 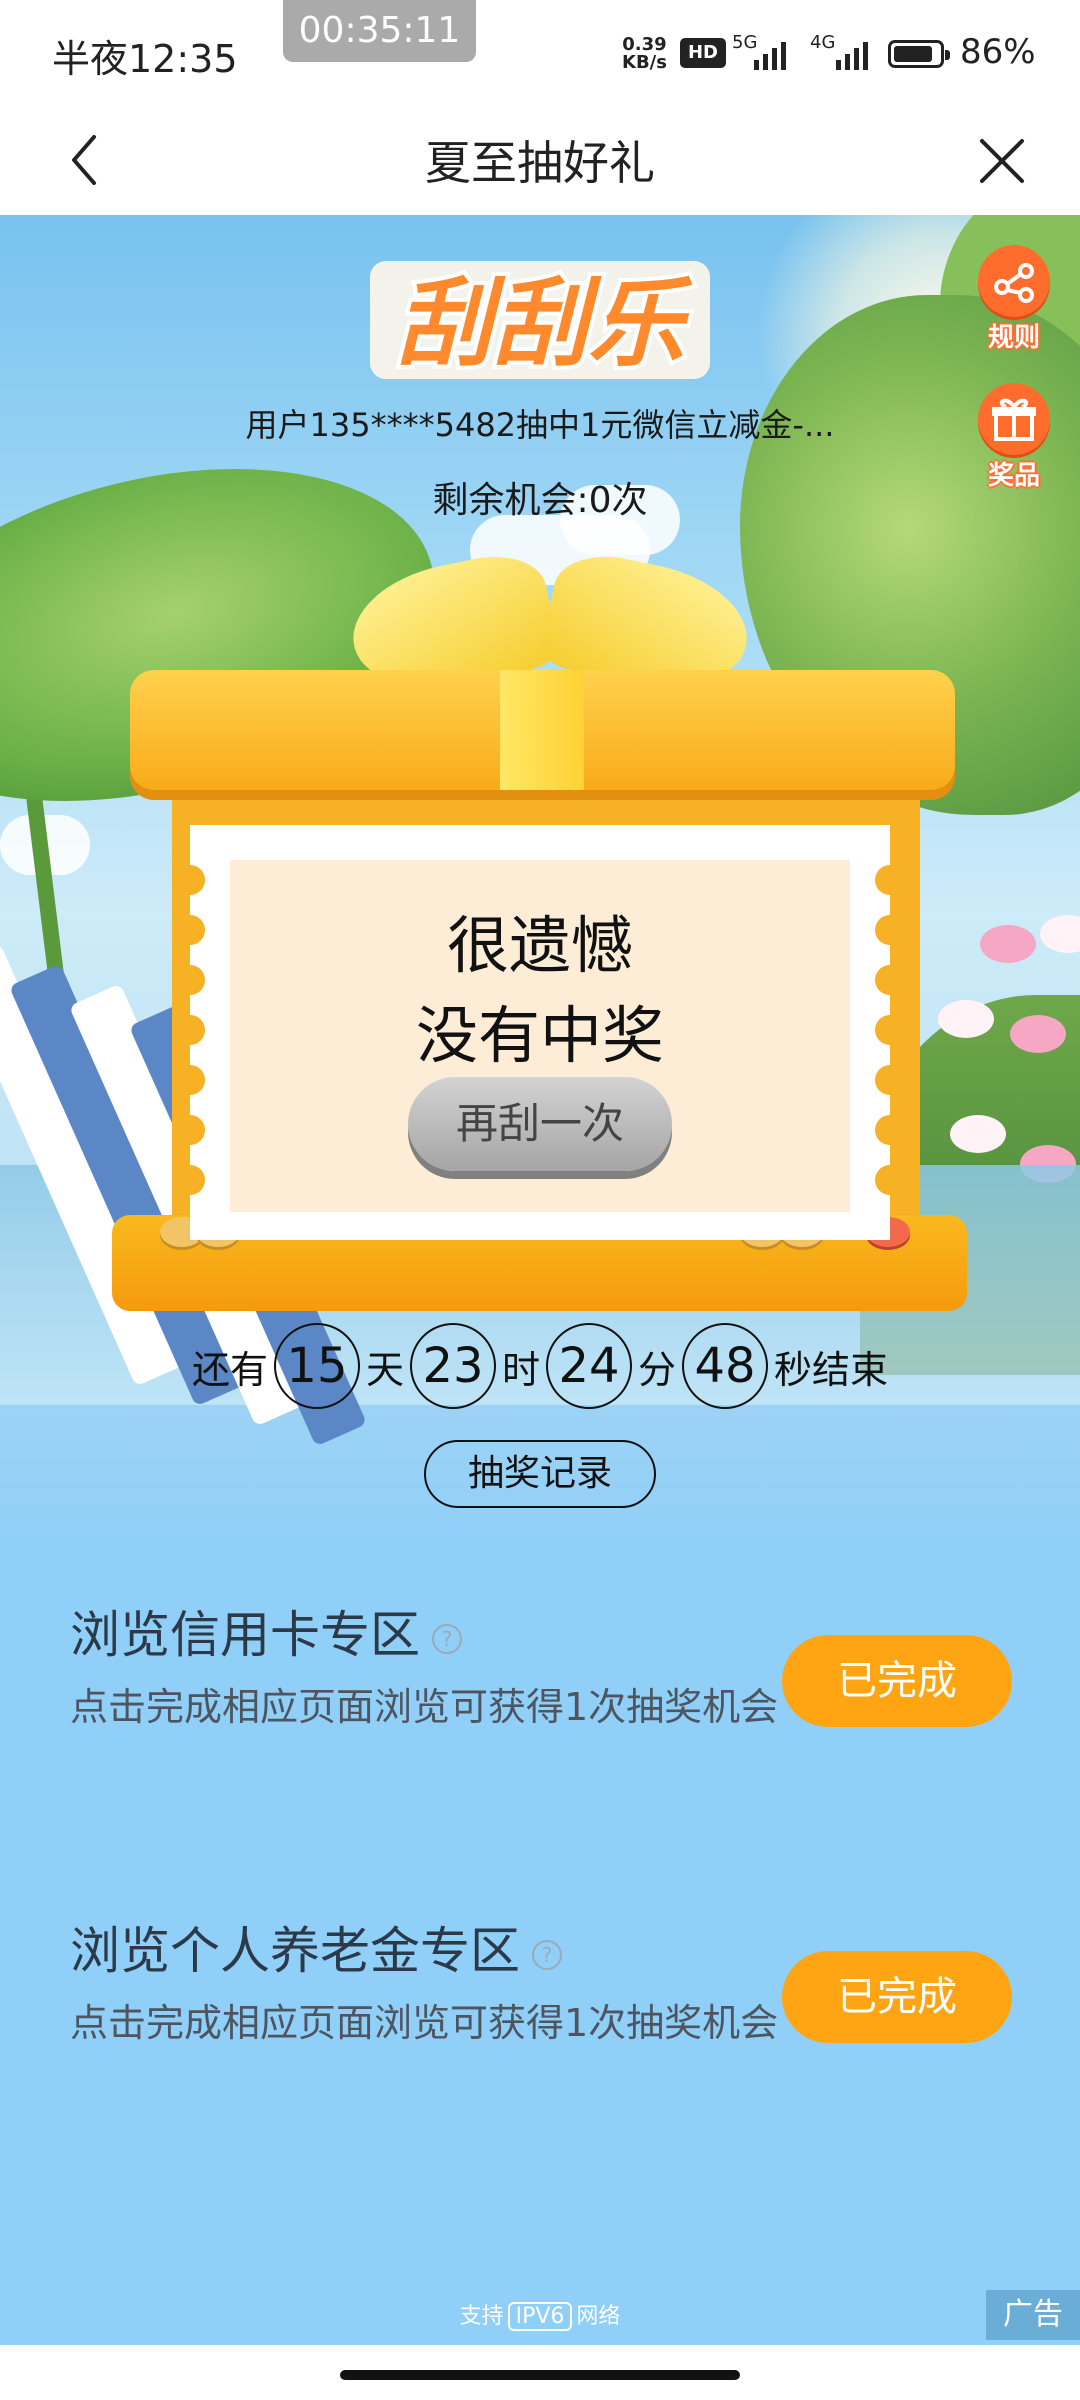 I want to click on prizes-button: 奖品, so click(x=1014, y=437).